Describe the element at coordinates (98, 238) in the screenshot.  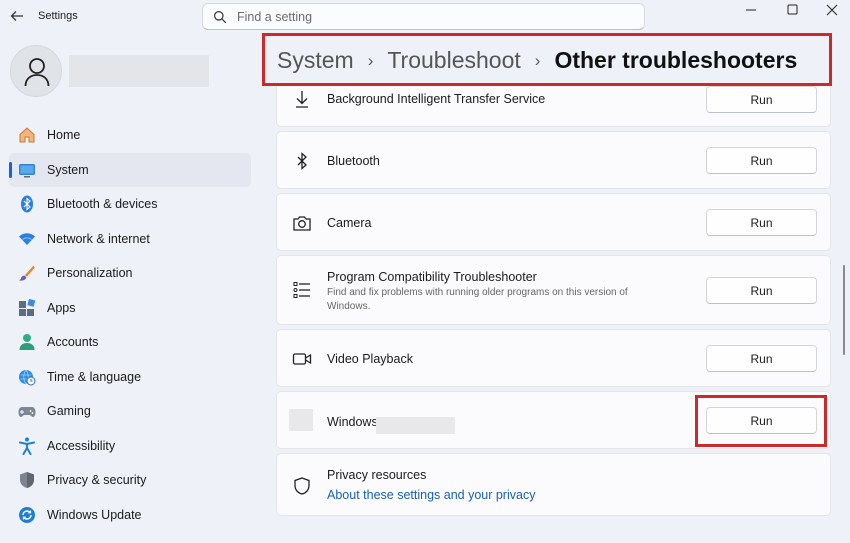
I see `sidebar-item-label: Network & internet` at that location.